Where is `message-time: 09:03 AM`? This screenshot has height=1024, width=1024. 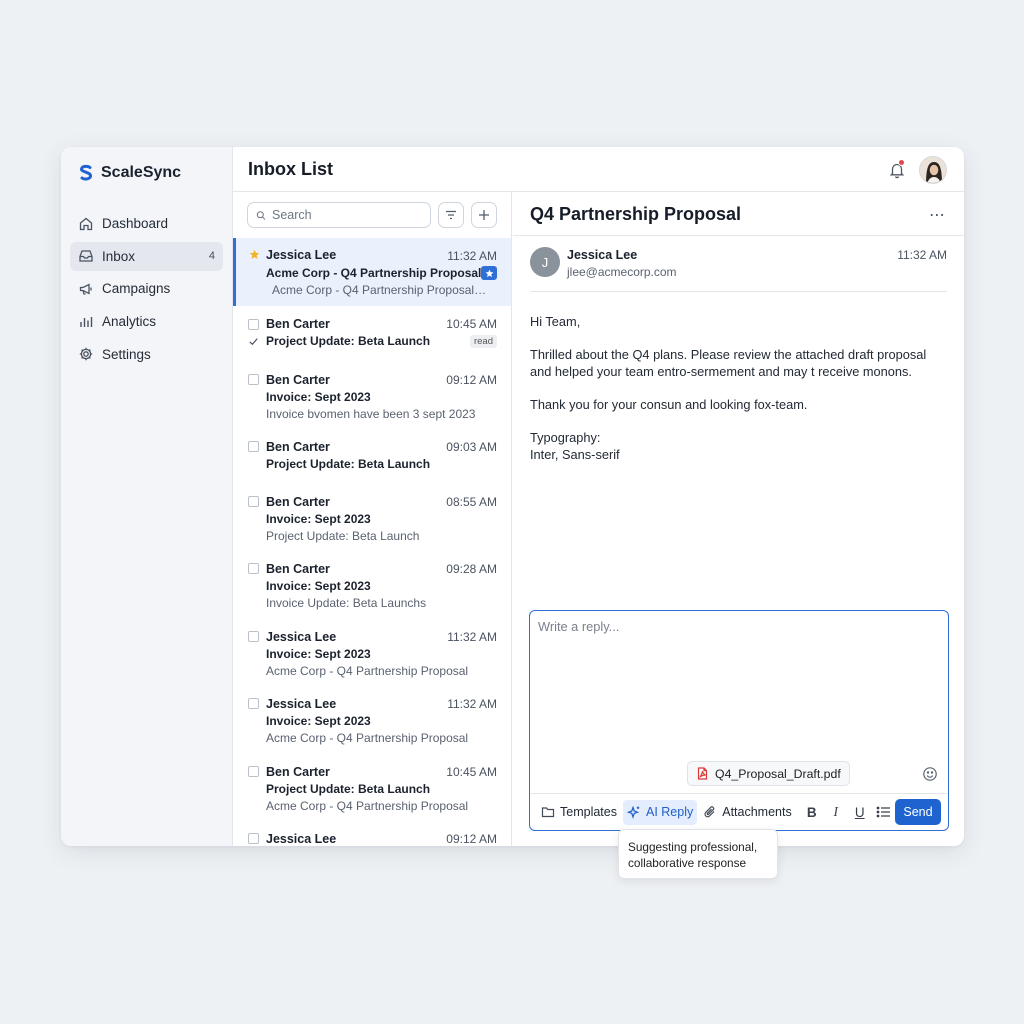
message-time: 09:03 AM is located at coordinates (471, 447).